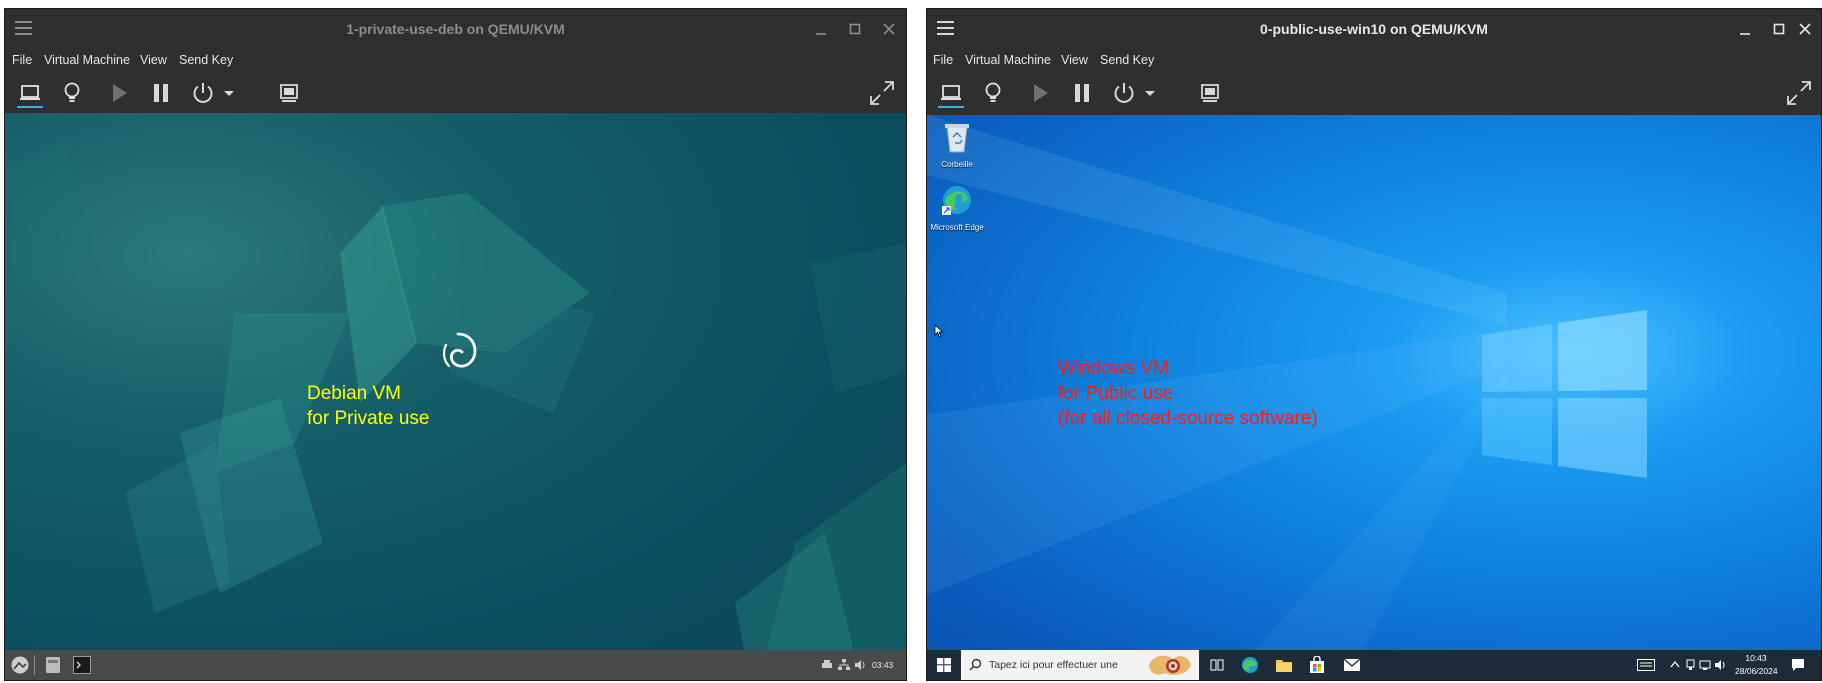 This screenshot has height=683, width=1822. What do you see at coordinates (1352, 665) in the screenshot?
I see `mail-icon` at bounding box center [1352, 665].